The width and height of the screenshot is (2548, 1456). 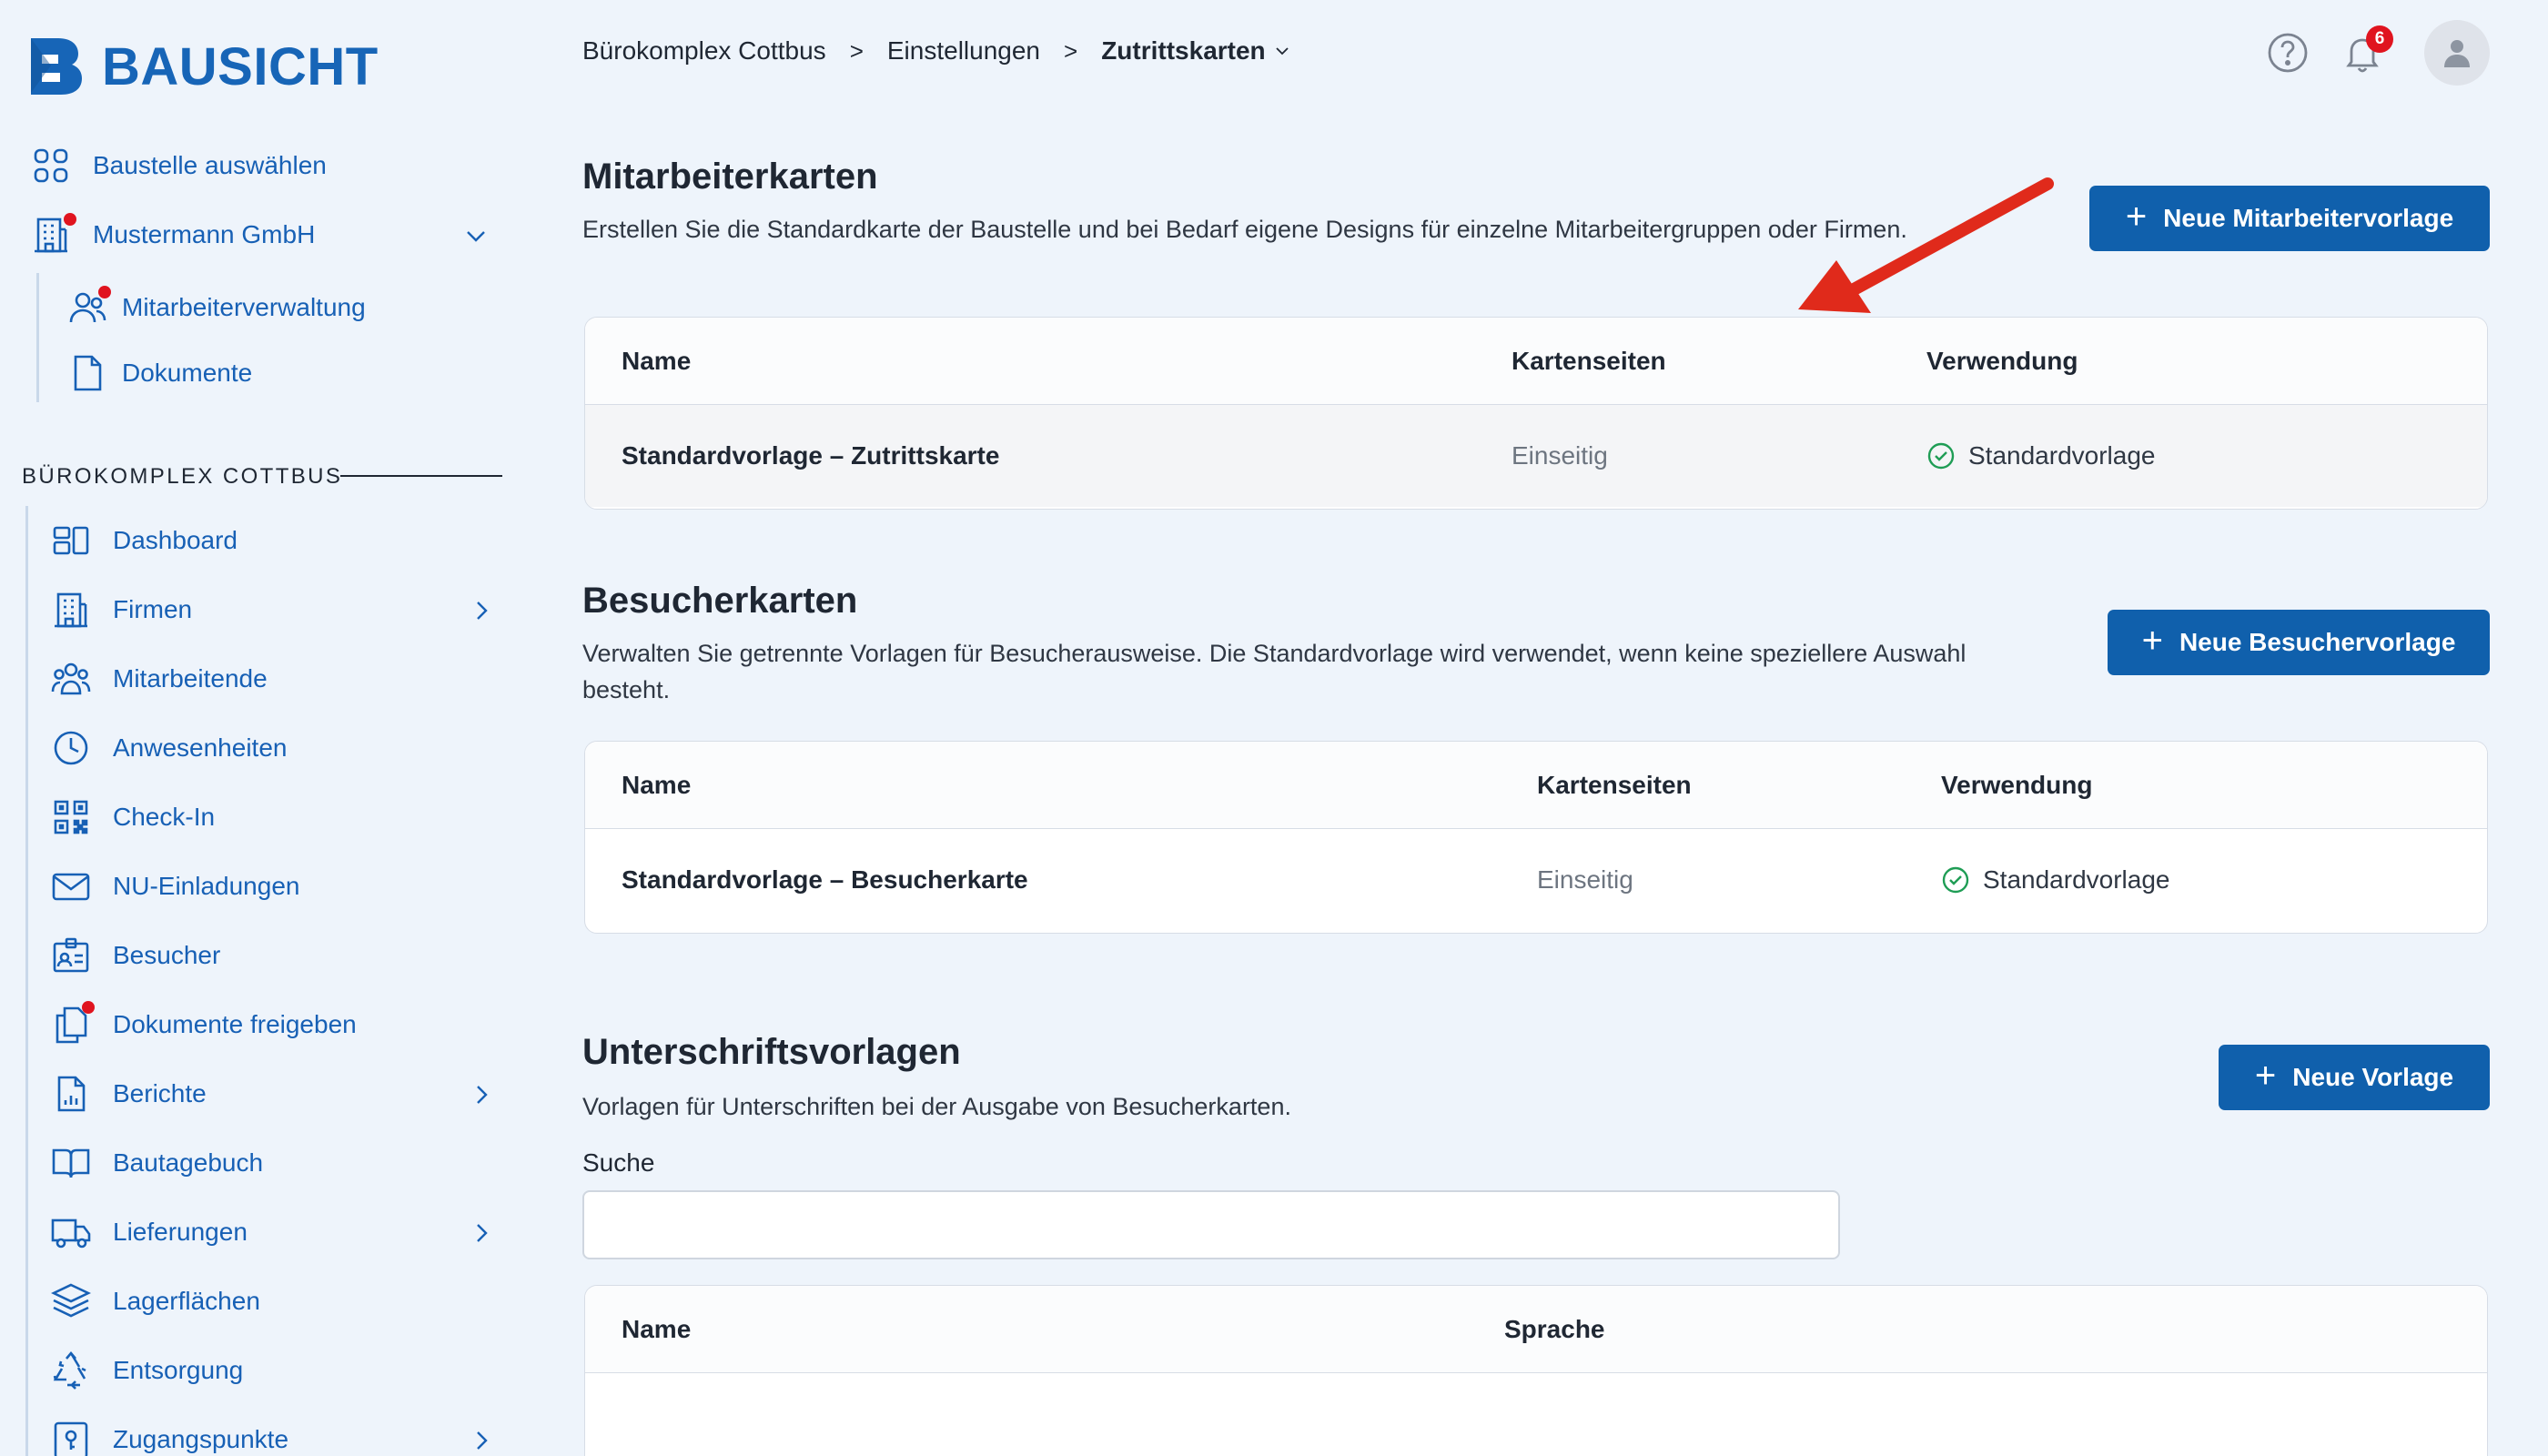 I want to click on cell-name: Standardvorlage – Zutrittskarte, so click(x=811, y=456).